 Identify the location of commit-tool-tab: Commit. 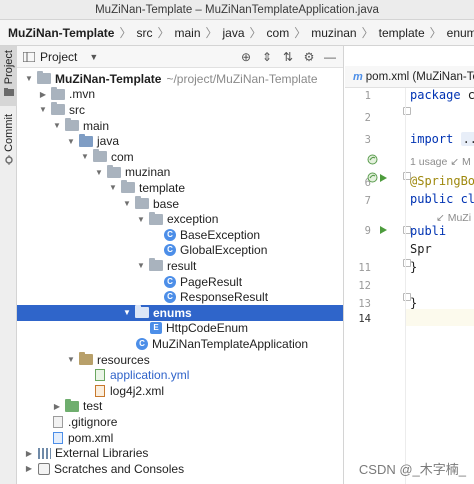
(8, 137).